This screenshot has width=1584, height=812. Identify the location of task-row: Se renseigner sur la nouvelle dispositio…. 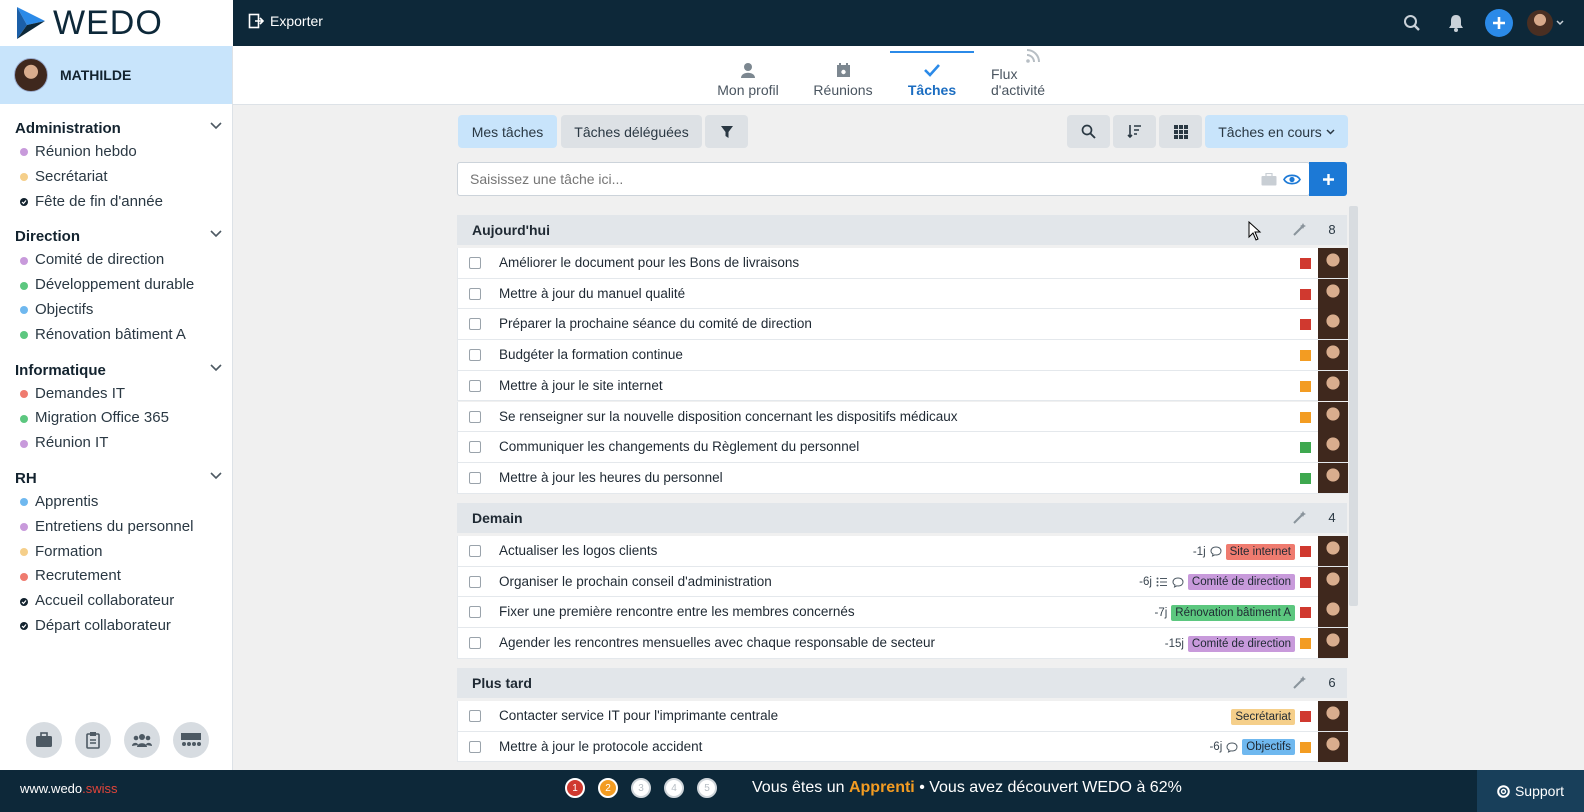
(902, 417).